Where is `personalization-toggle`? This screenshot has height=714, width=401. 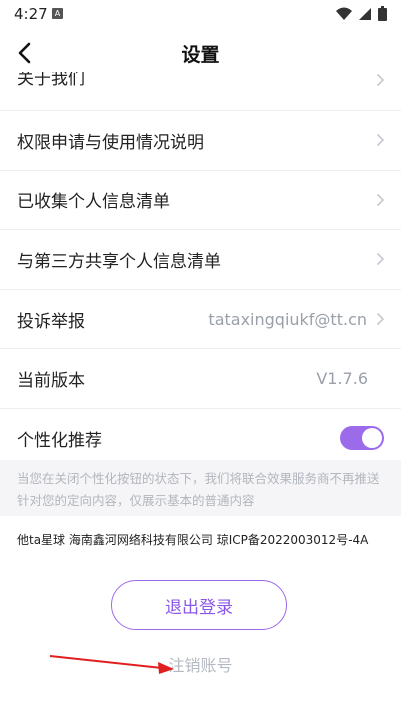
personalization-toggle is located at coordinates (362, 438).